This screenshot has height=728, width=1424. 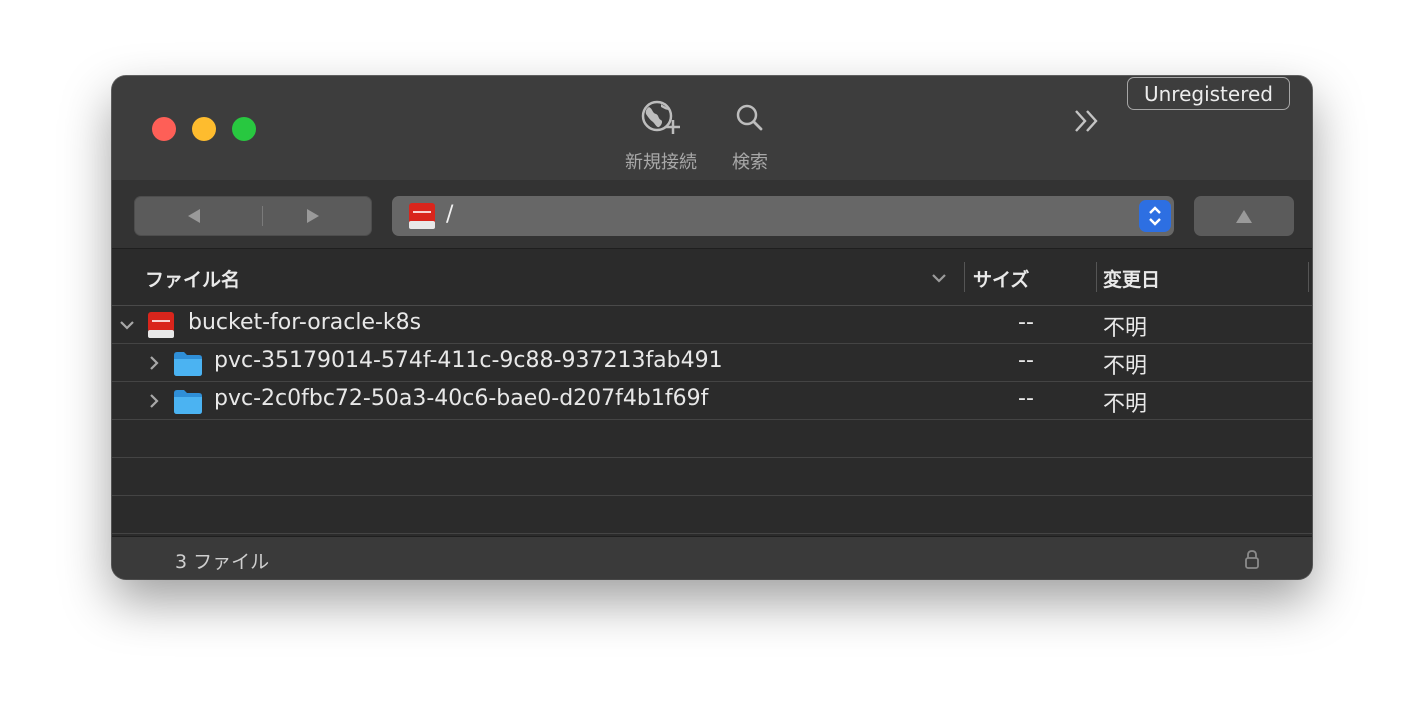 I want to click on disclosure-chevron-down-icon, so click(x=127, y=327).